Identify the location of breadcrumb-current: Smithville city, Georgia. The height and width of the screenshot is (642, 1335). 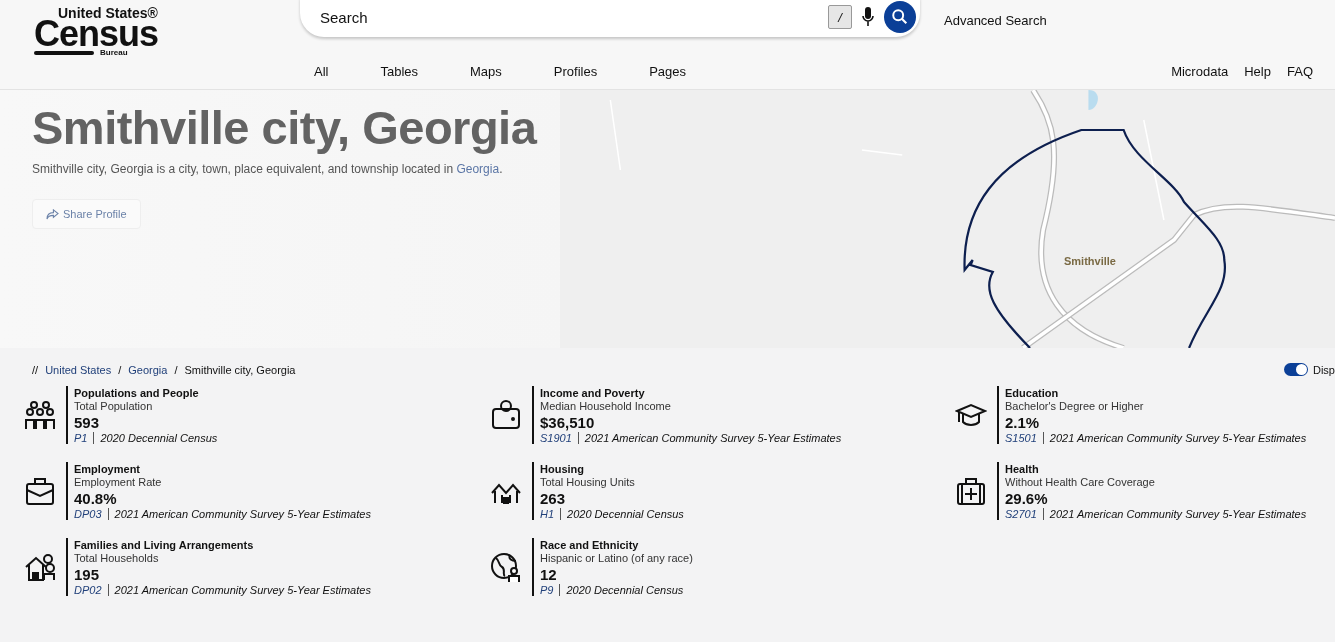
(240, 369).